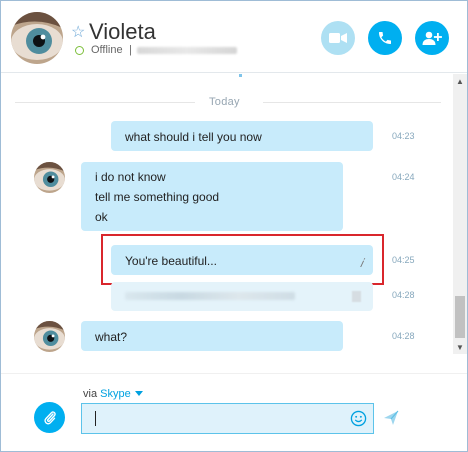  Describe the element at coordinates (234, 373) in the screenshot. I see `composer-divider` at that location.